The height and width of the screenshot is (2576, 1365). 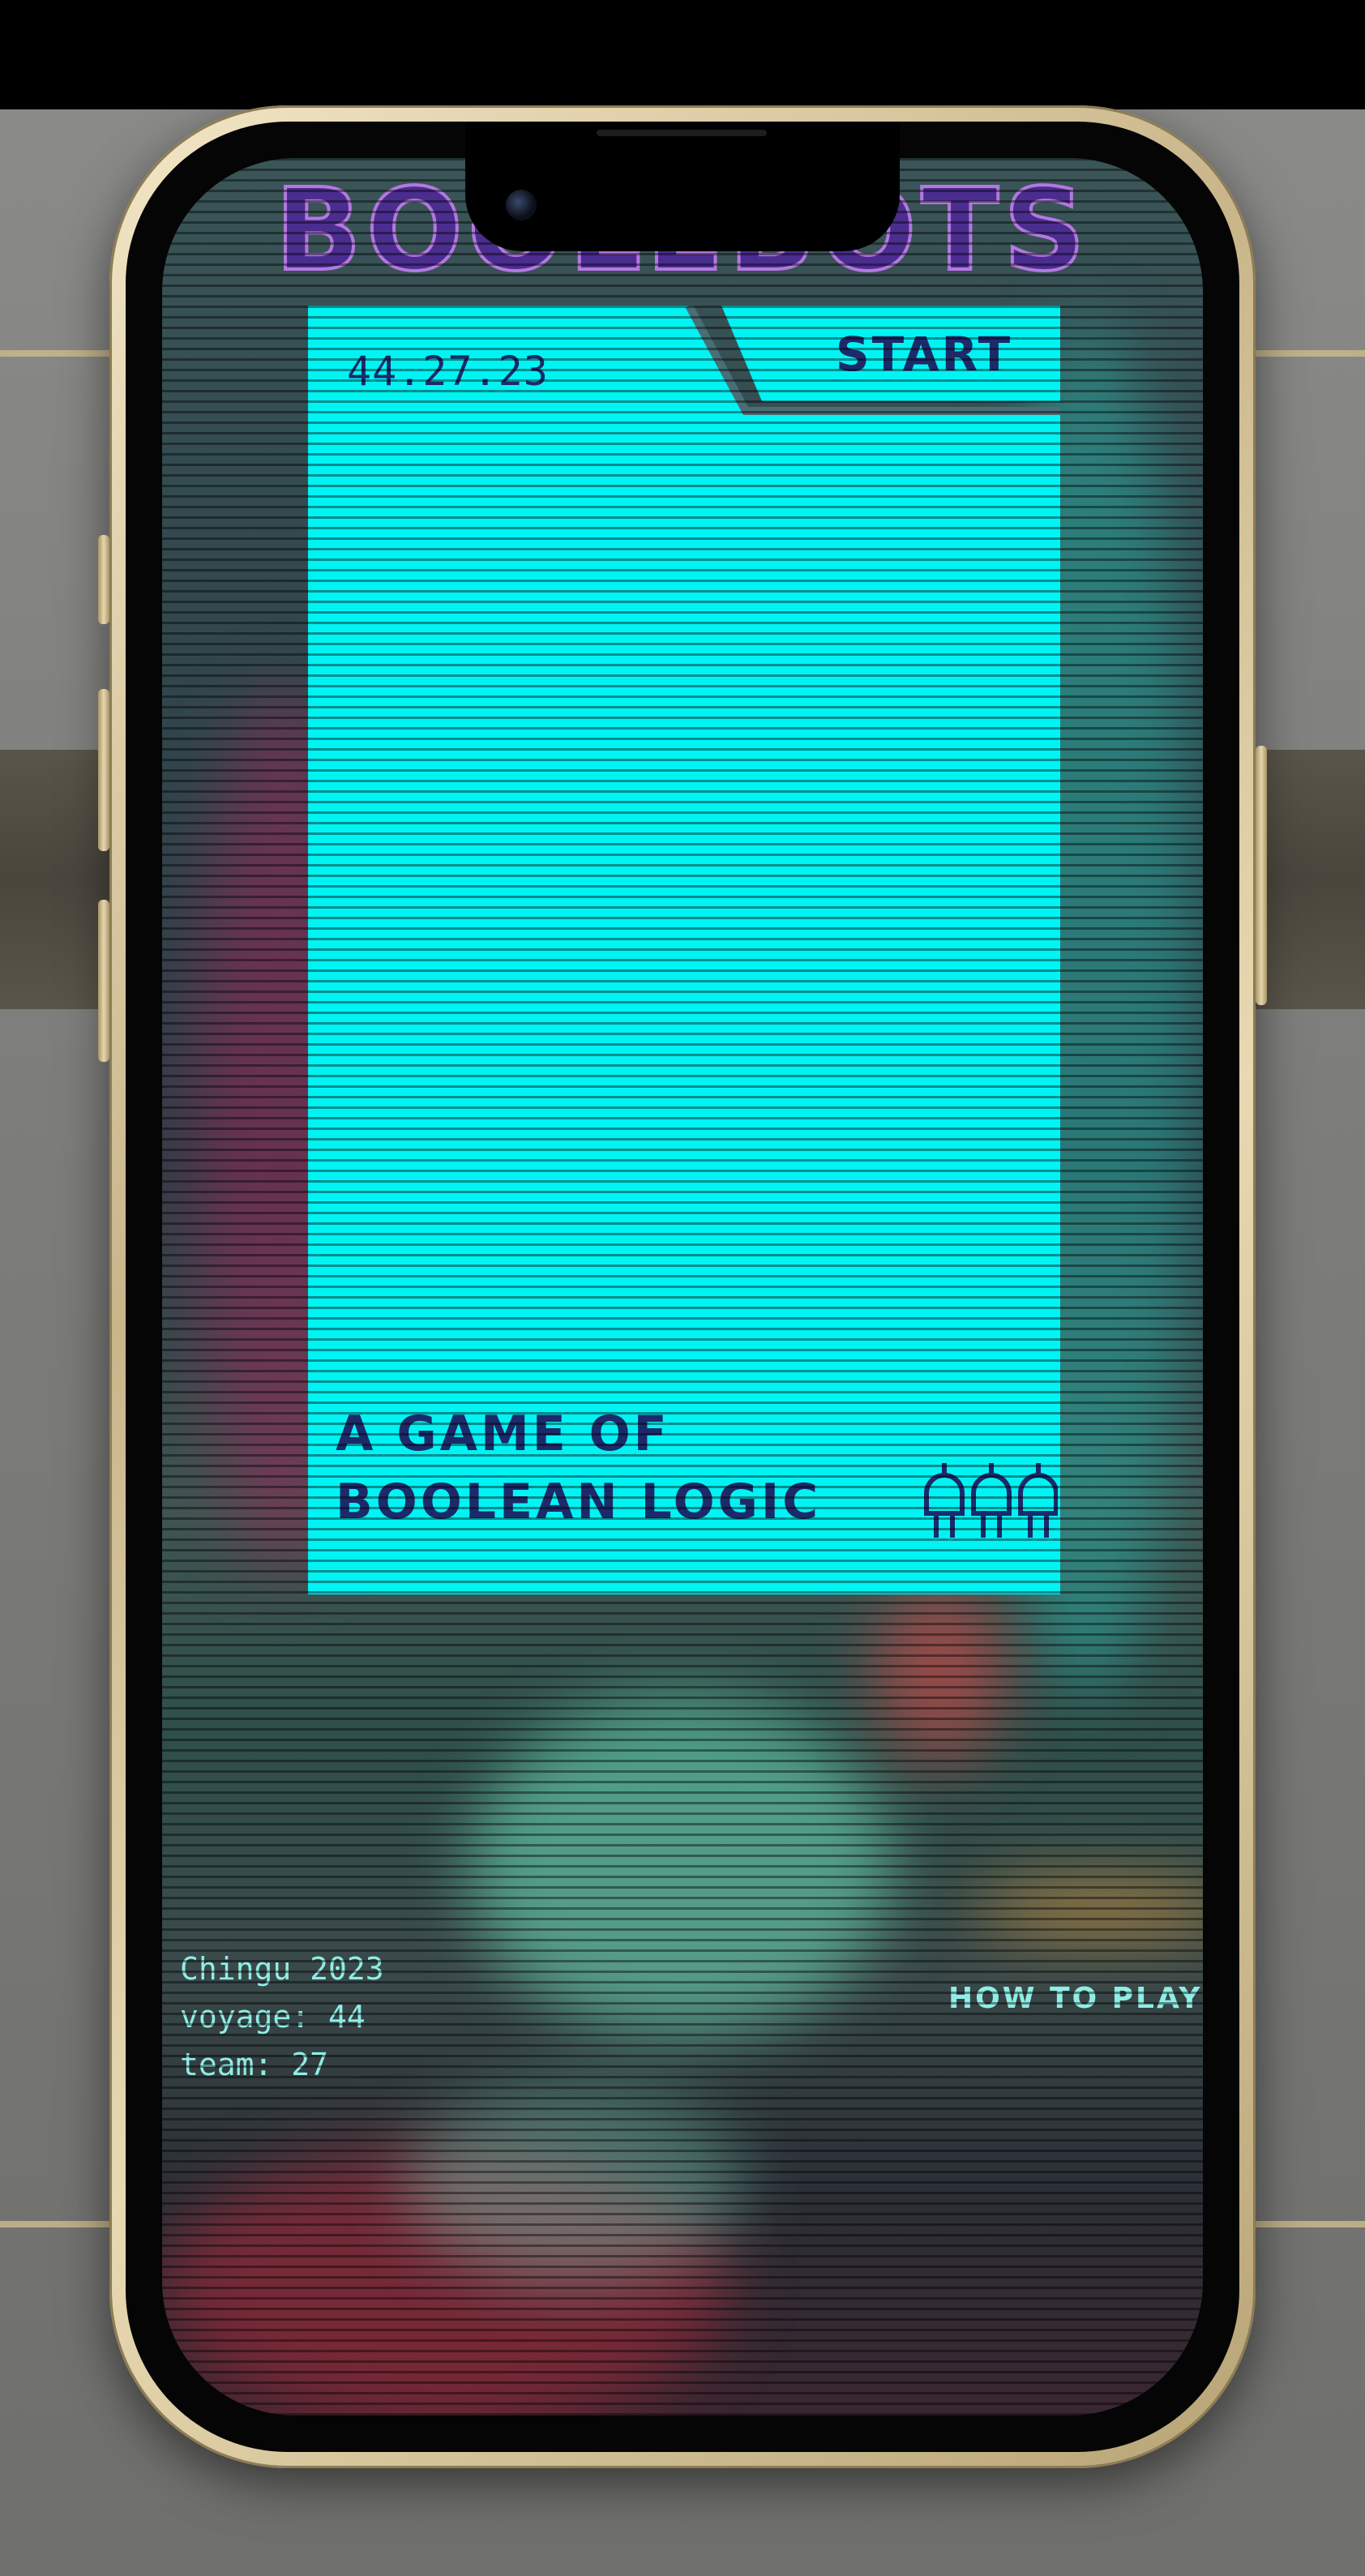 I want to click on credit-line: team: 27, so click(x=254, y=2064).